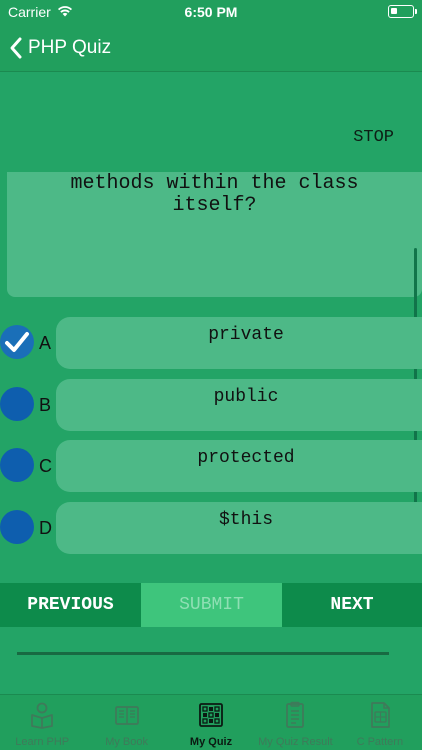  Describe the element at coordinates (211, 48) in the screenshot. I see `navigation-bar: PHP Quiz` at that location.